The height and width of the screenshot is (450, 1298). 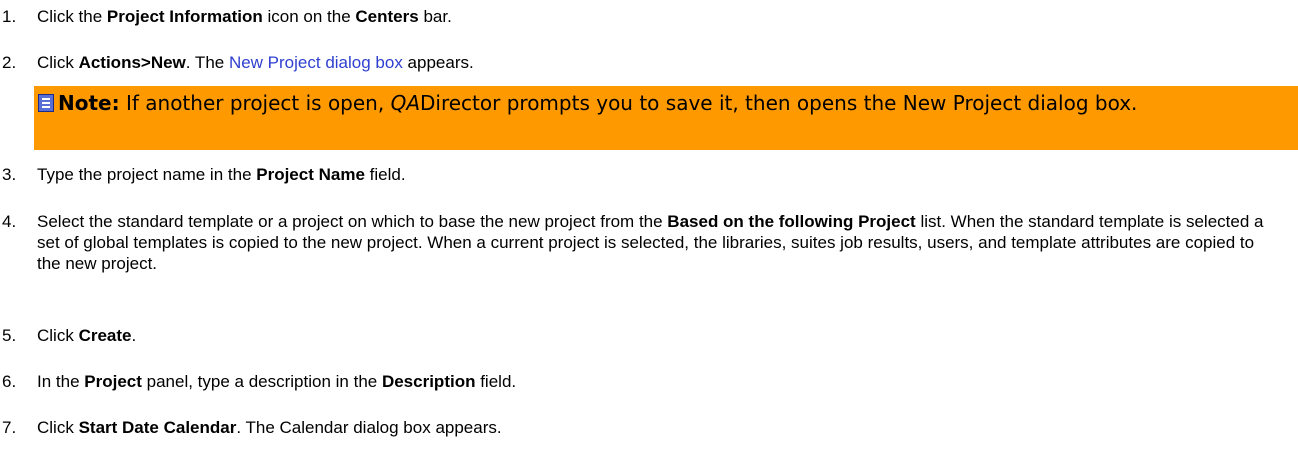 What do you see at coordinates (460, 103) in the screenshot?
I see `product-name: Director` at bounding box center [460, 103].